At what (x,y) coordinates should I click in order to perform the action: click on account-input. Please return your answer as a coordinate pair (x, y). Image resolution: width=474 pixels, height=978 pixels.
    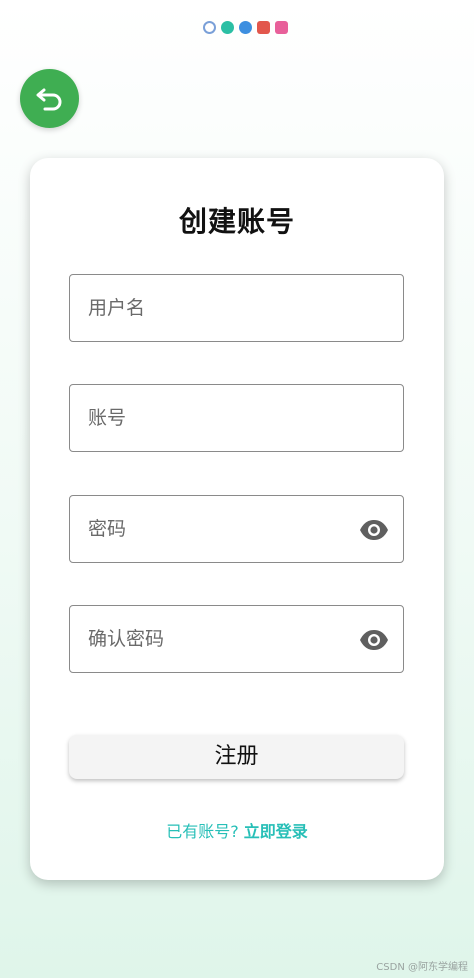
    Looking at the image, I should click on (218, 418).